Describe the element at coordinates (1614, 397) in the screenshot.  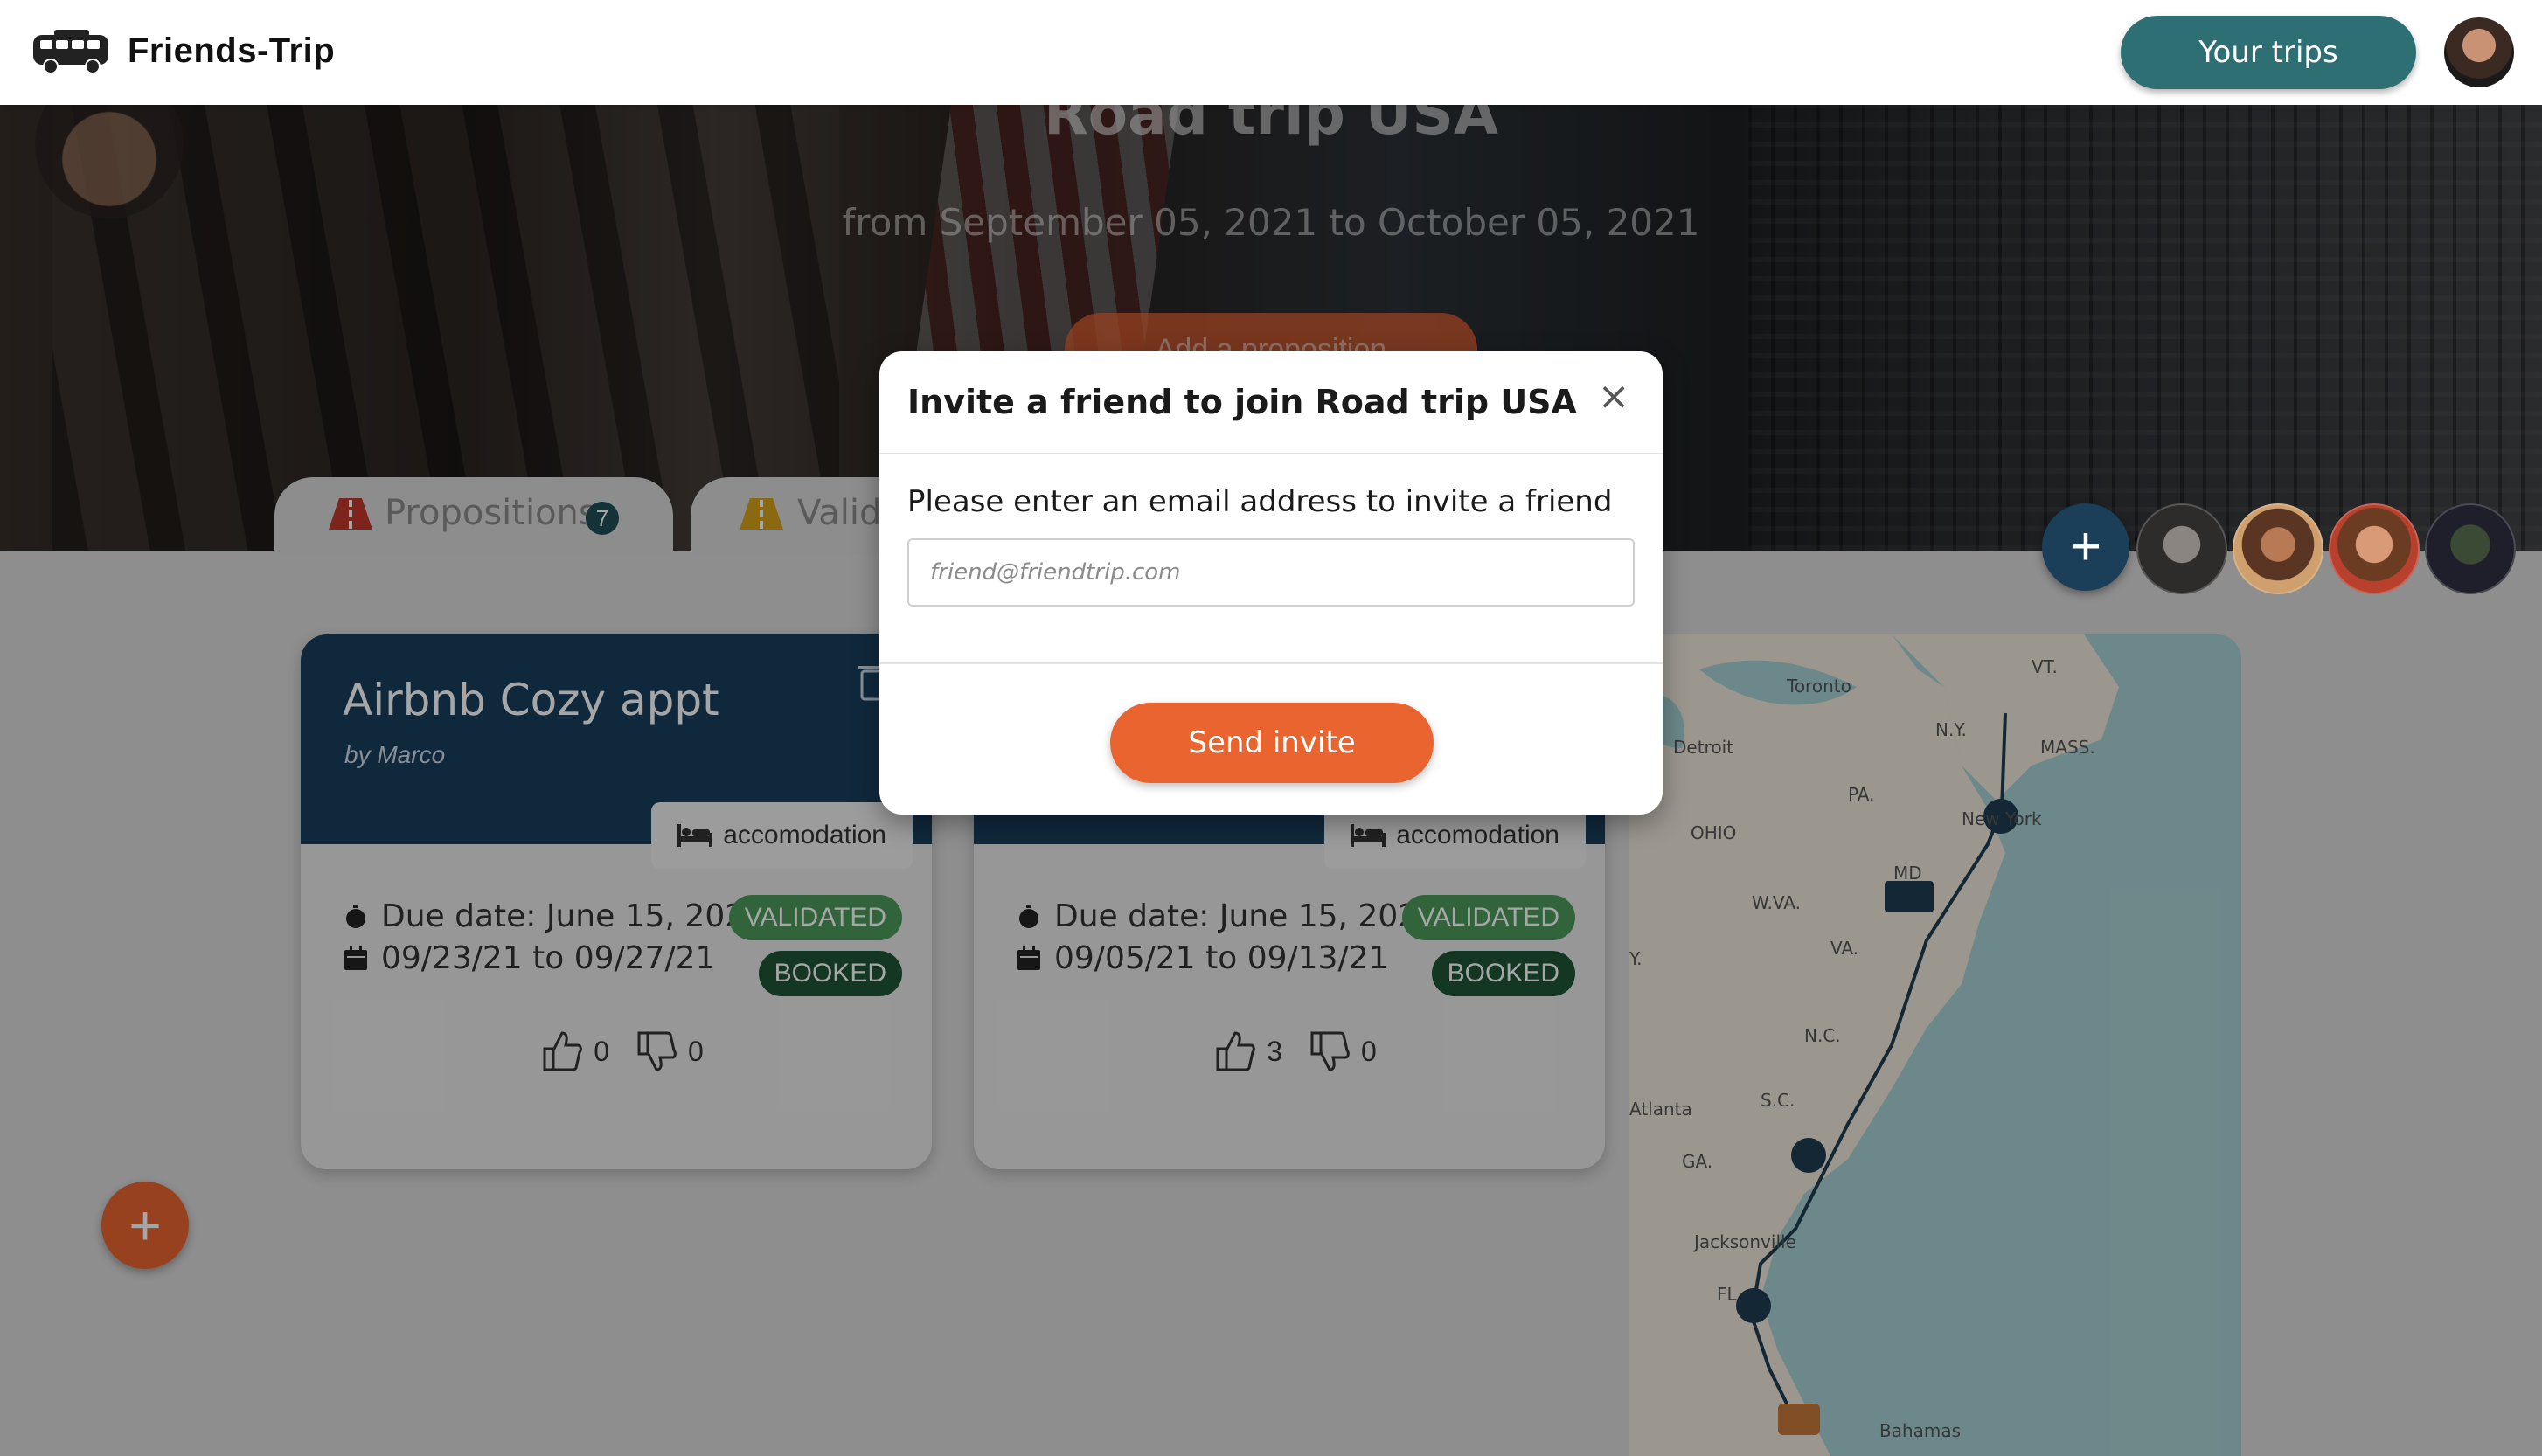
I see `close-icon: ×` at that location.